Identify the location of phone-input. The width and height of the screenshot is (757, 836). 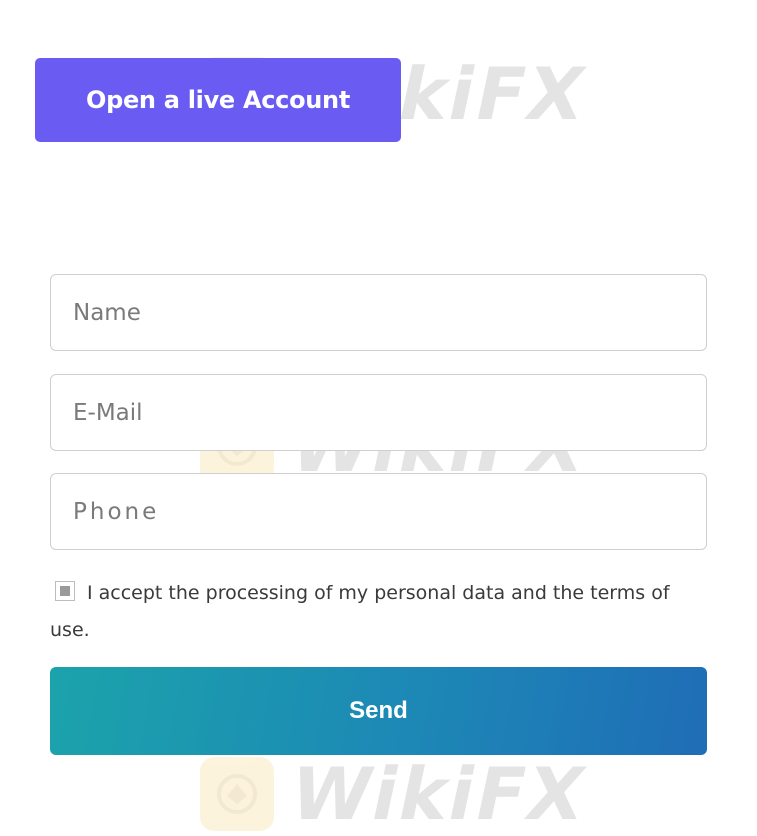
(378, 511).